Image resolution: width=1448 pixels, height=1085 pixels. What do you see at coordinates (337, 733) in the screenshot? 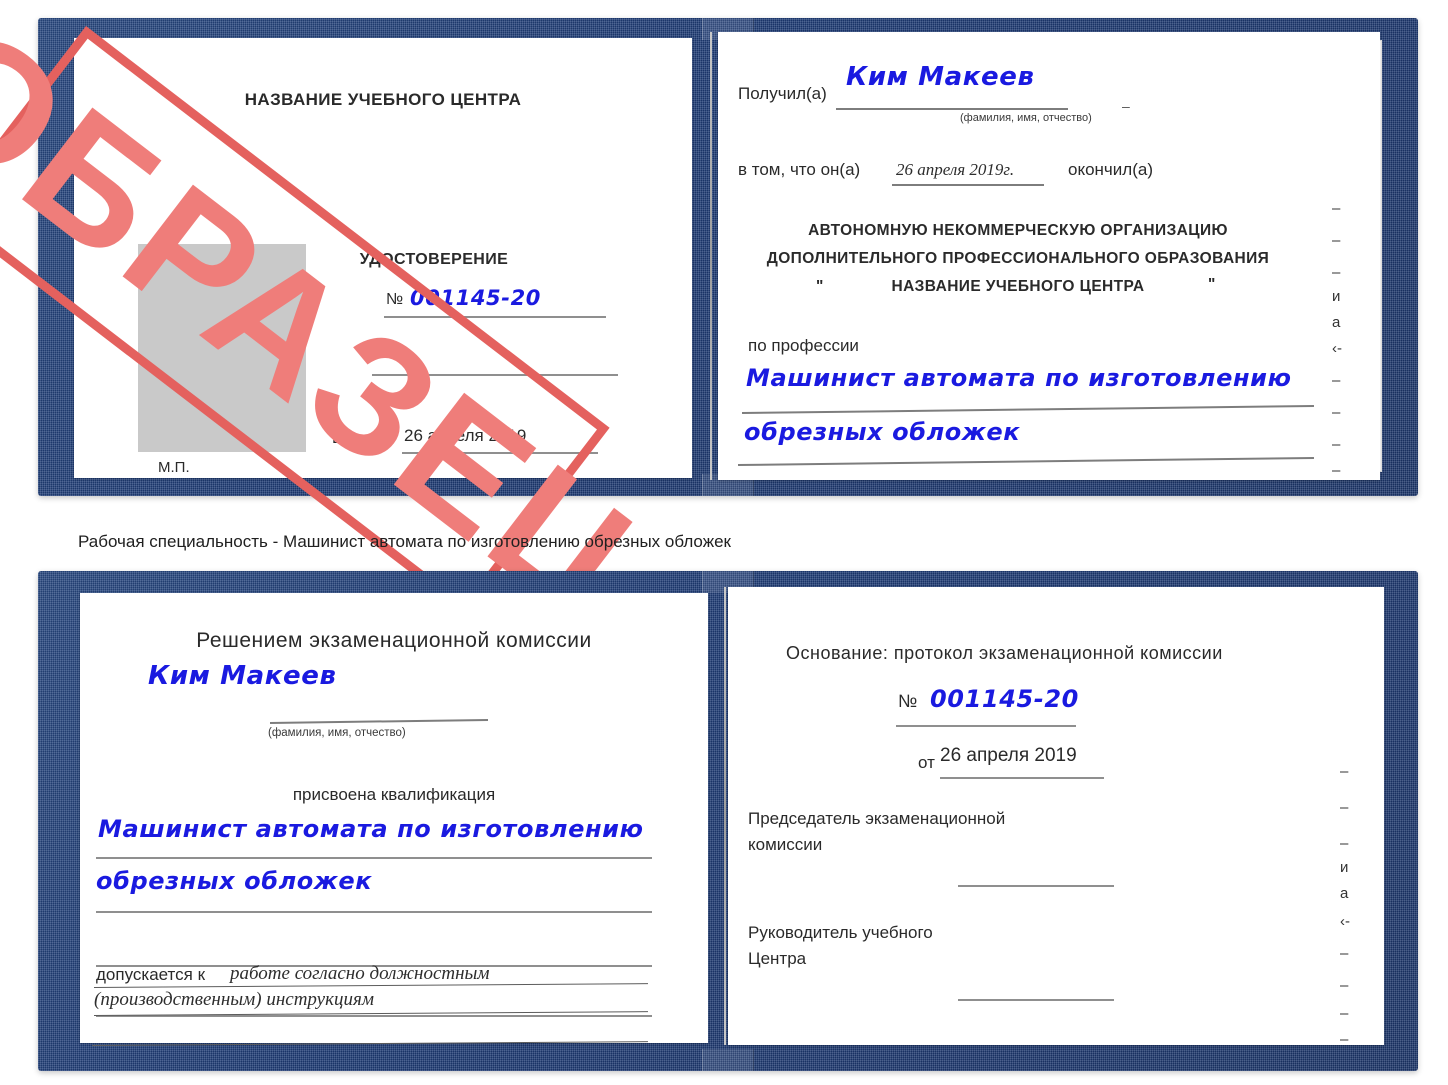
I see `fio-hint-2: (фамилия, имя, отчество)` at bounding box center [337, 733].